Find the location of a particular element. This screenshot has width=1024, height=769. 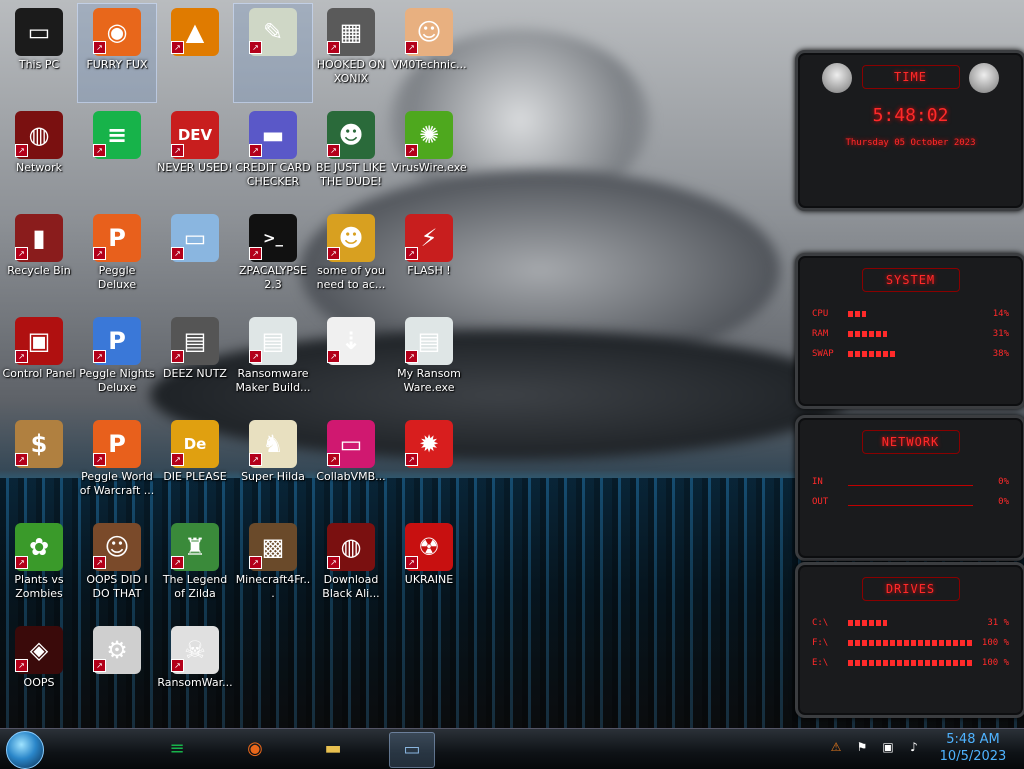

desktop-icon-label: DEEZ NUTZ is located at coordinates (195, 373).